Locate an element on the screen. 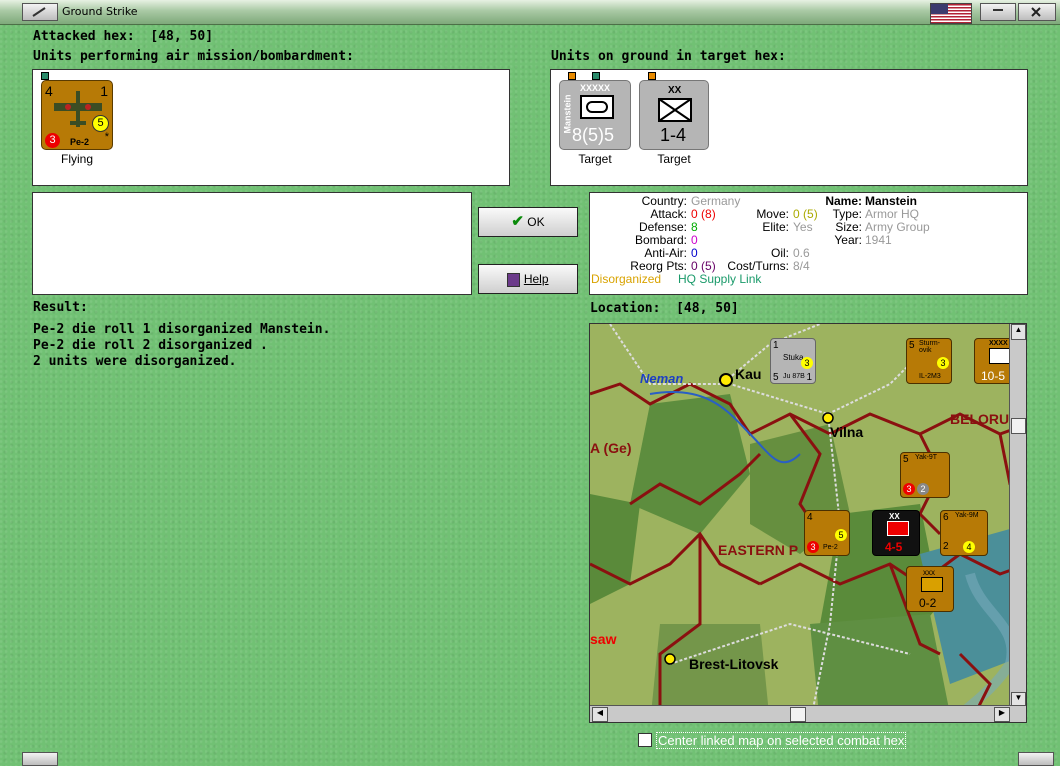 This screenshot has width=1060, height=766. map-label-kaunas: Kau is located at coordinates (748, 374).